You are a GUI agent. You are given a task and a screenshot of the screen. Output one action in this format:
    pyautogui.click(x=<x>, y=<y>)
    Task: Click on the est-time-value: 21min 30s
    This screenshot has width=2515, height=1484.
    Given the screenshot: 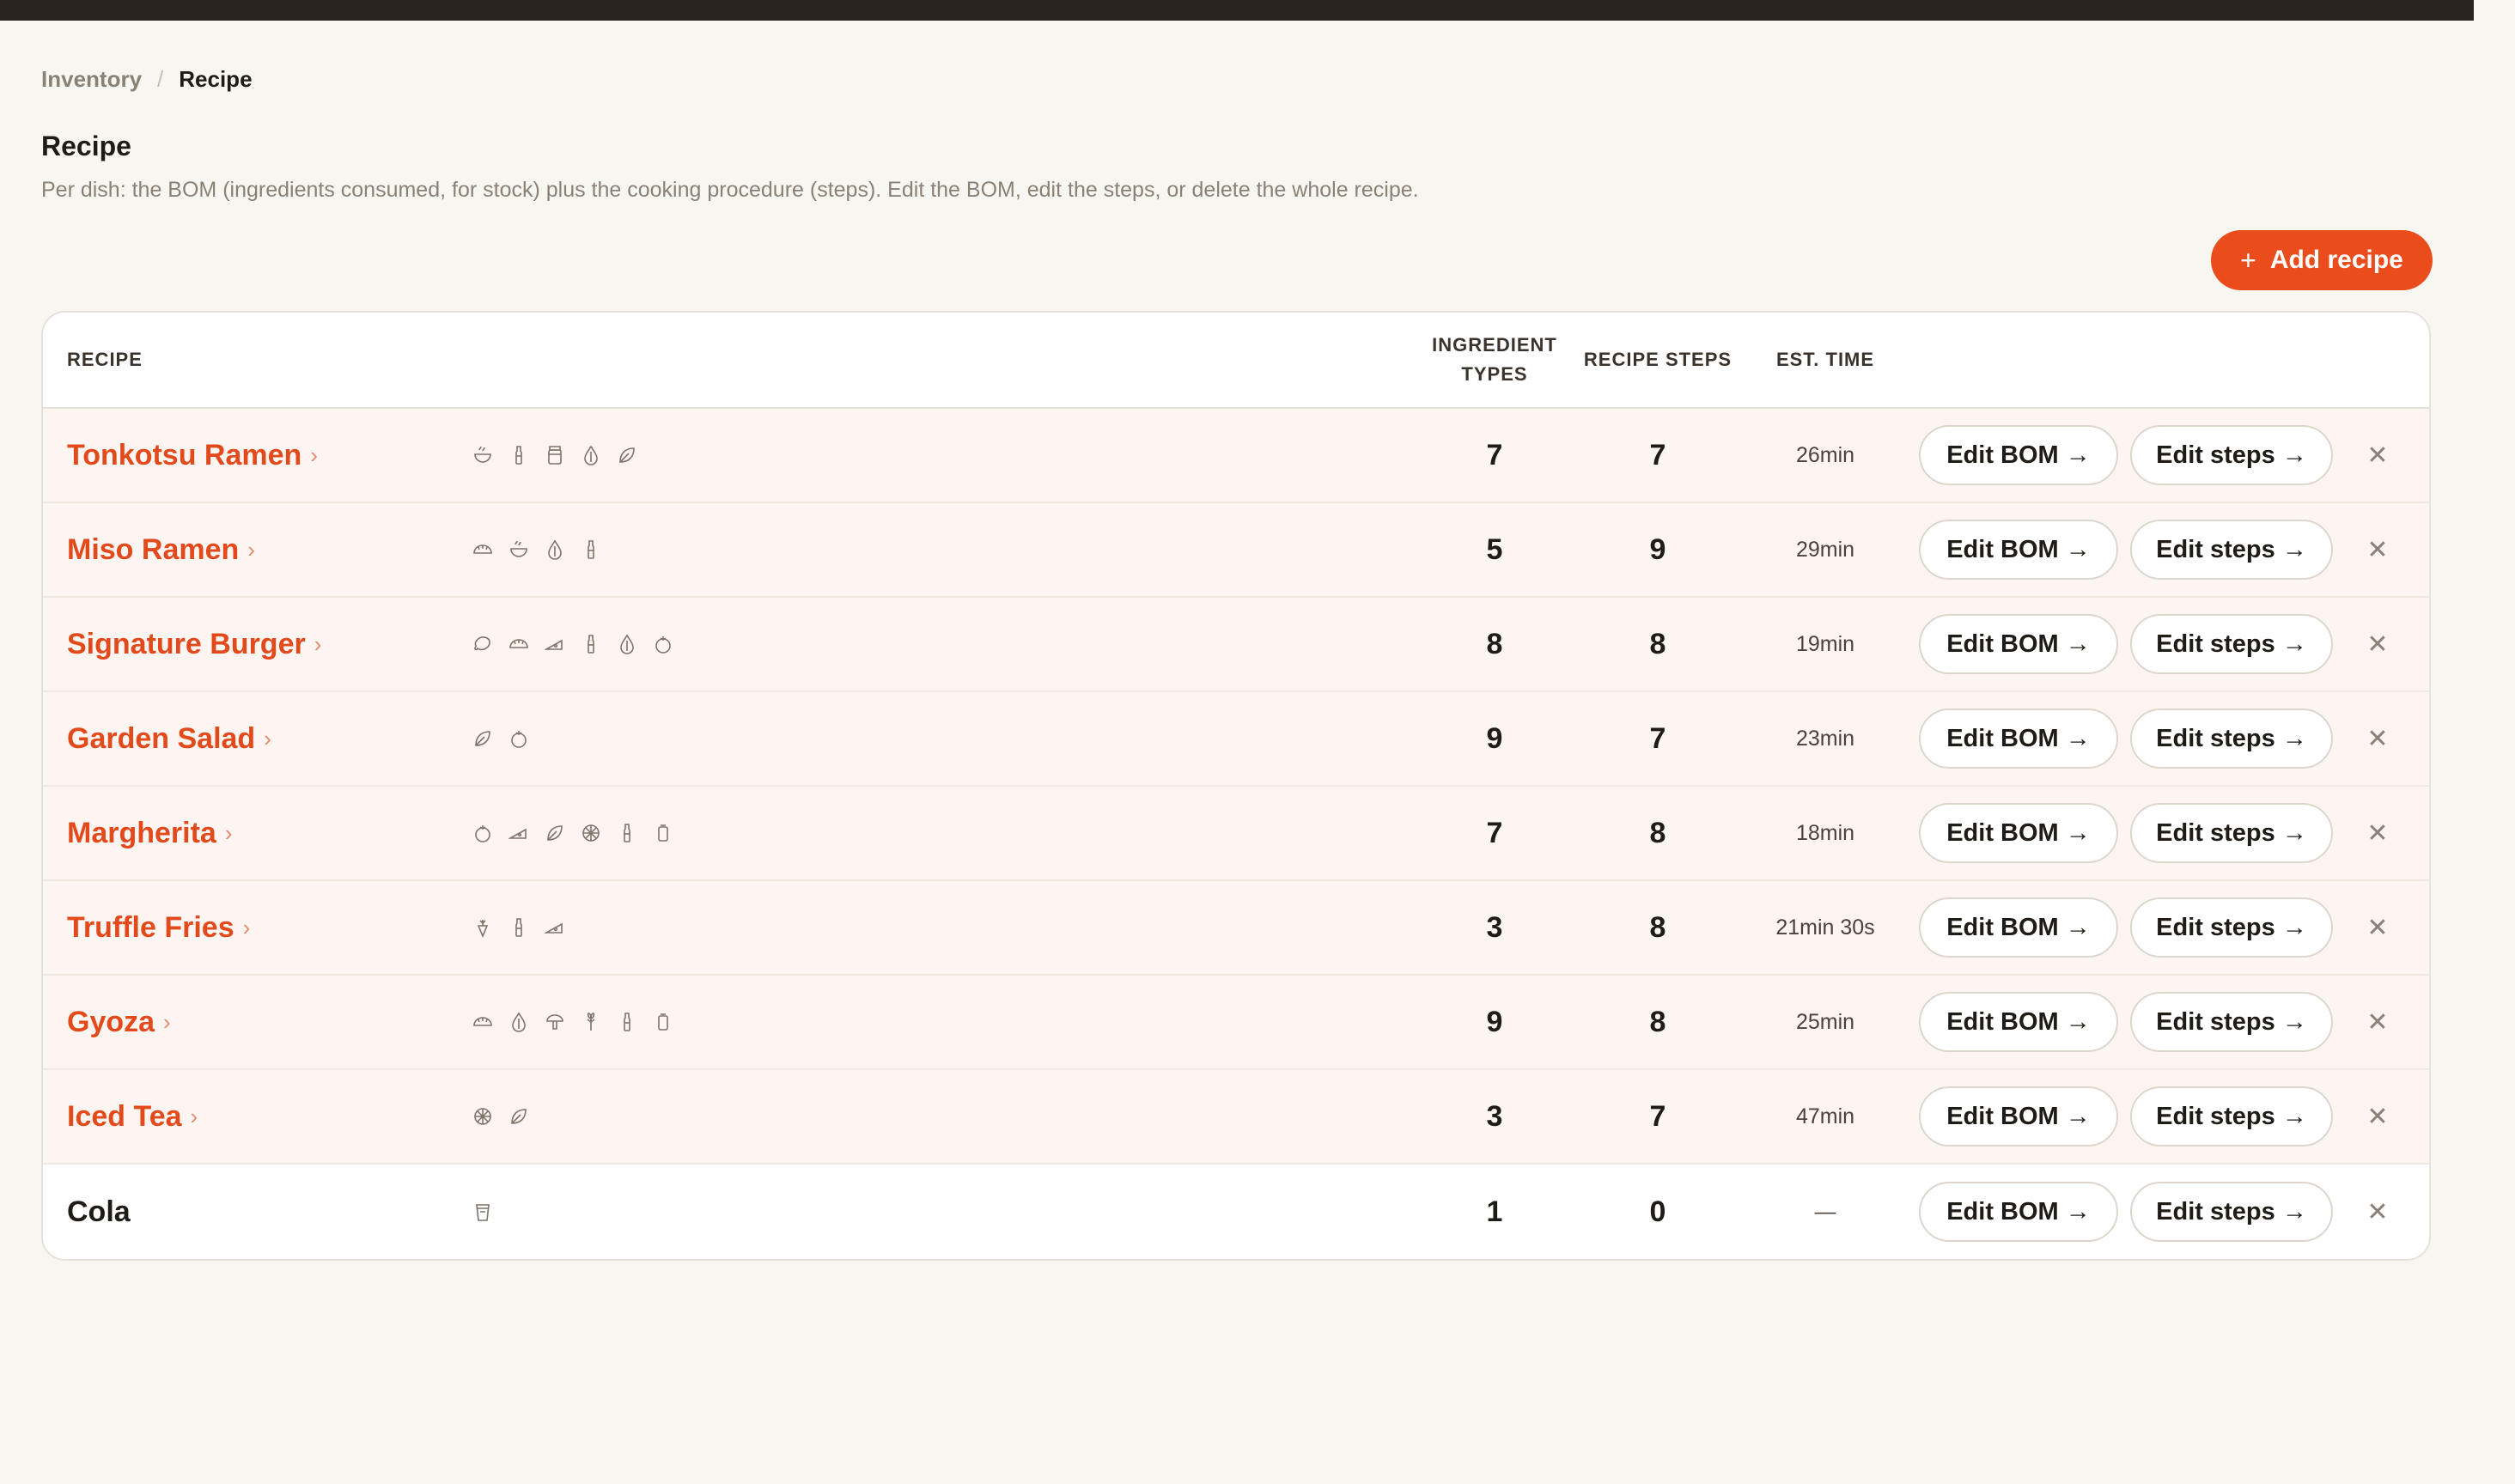 What is the action you would take?
    pyautogui.click(x=1825, y=927)
    